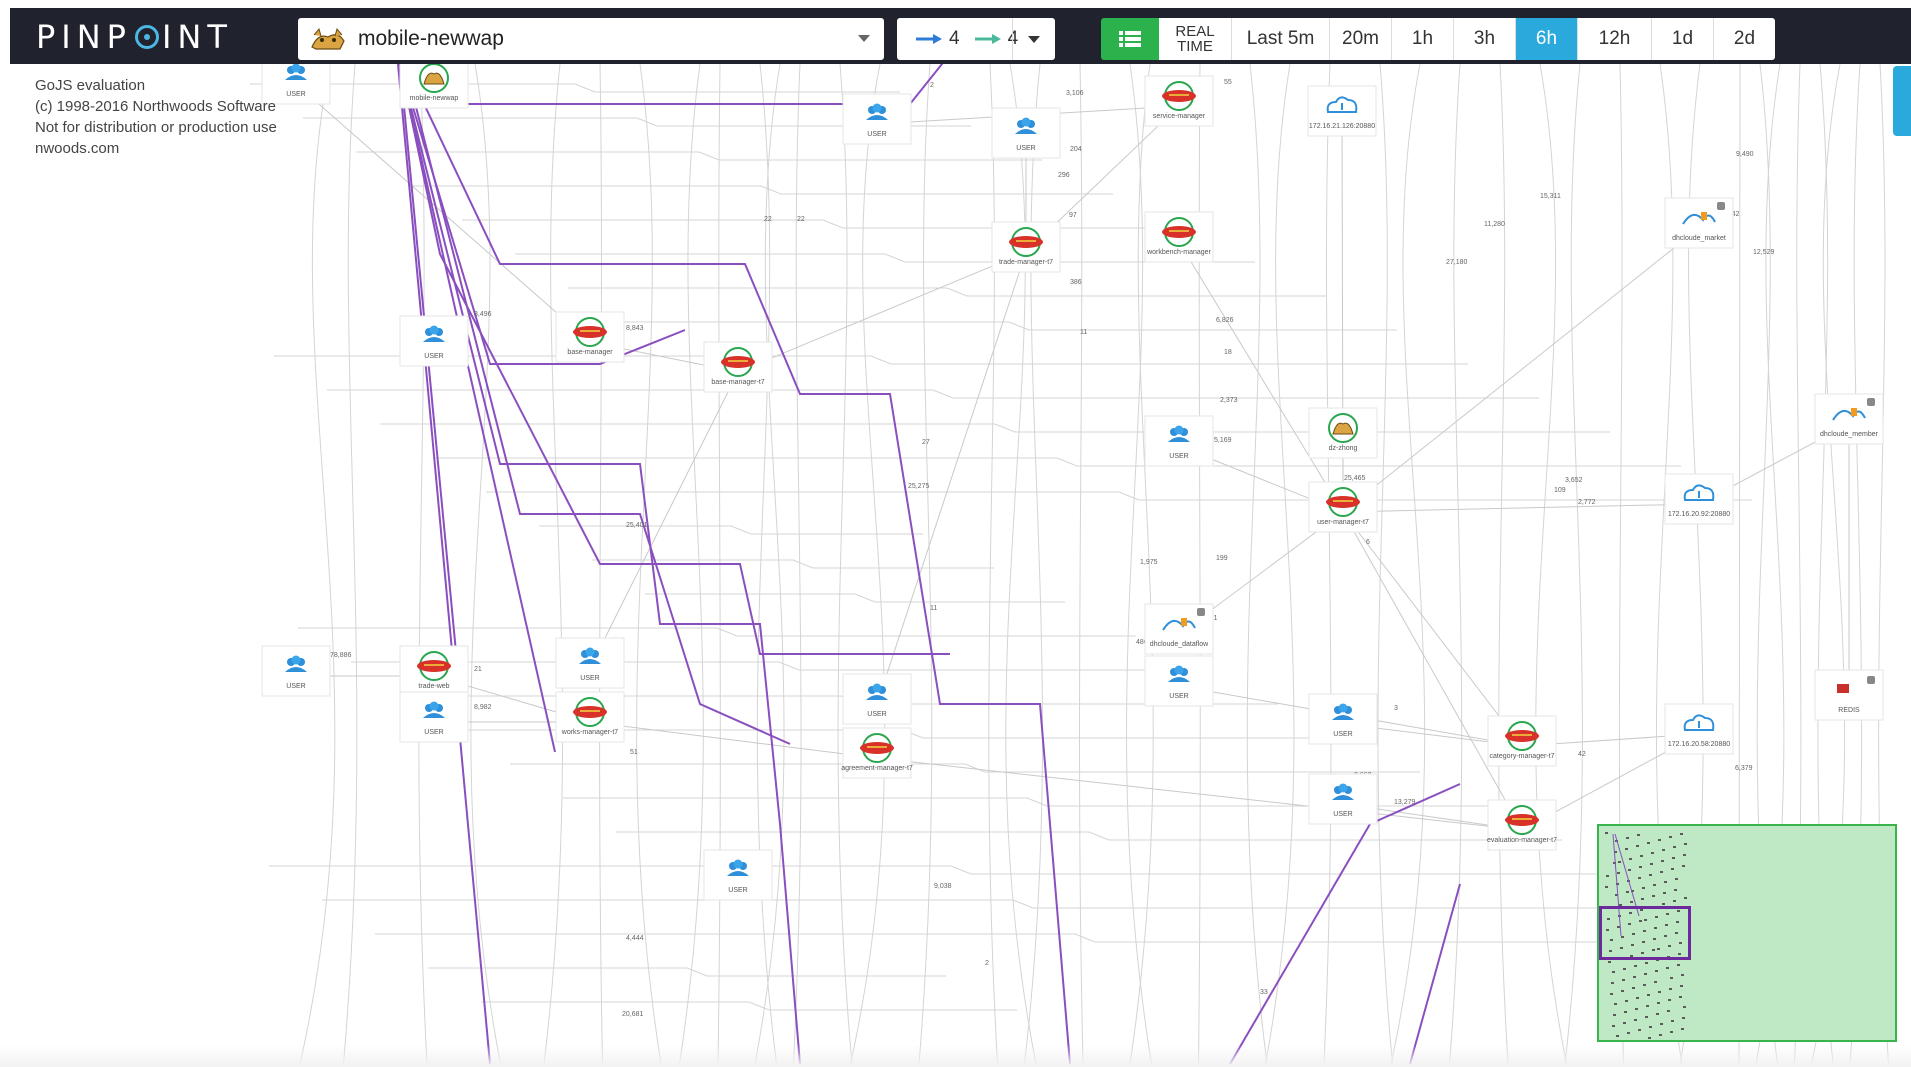 The image size is (1911, 1067). Describe the element at coordinates (1223, 440) in the screenshot. I see `edge-count-label: 5,169` at that location.